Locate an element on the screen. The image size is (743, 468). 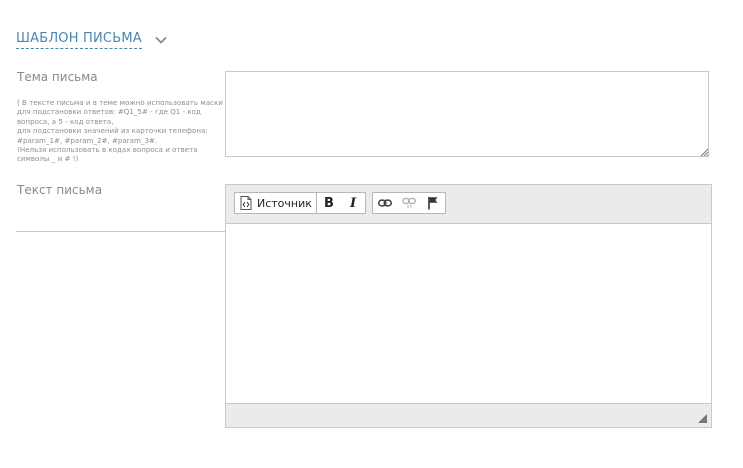
anchor-button is located at coordinates (433, 203).